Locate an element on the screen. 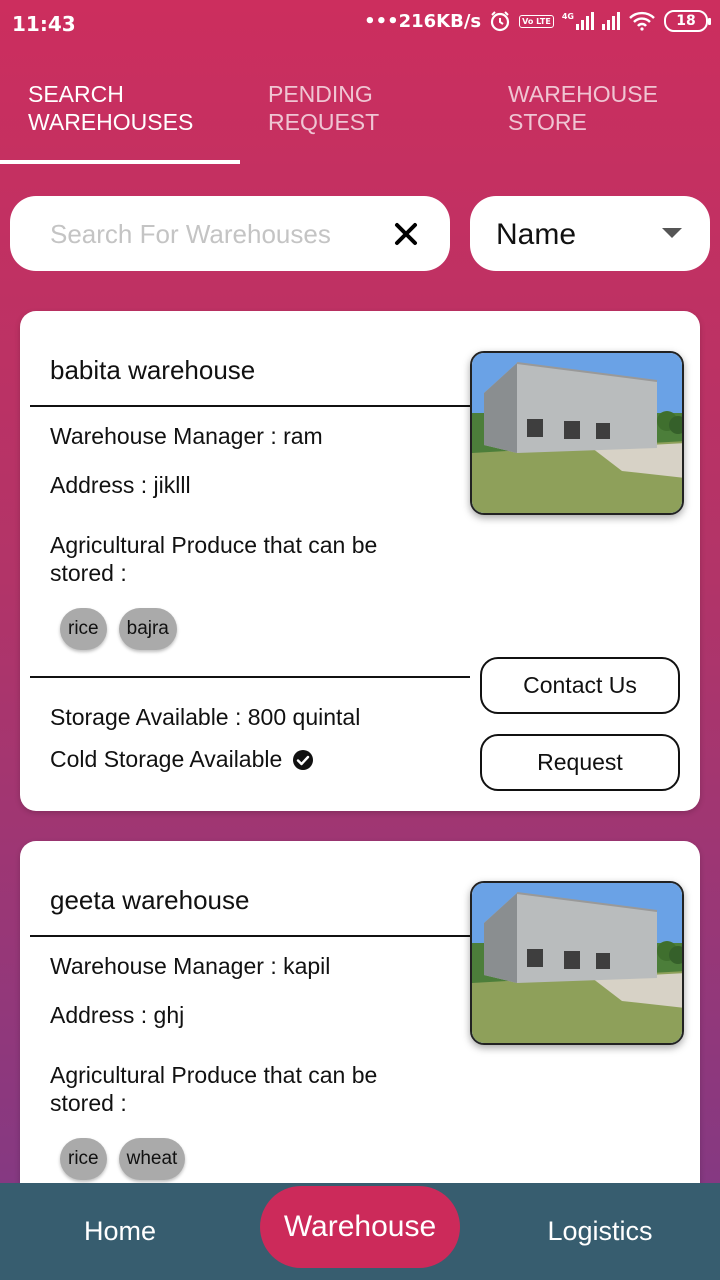 The height and width of the screenshot is (1280, 720). status-bar: 11:43 •••216KB/s Vo LTE 4G 18 is located at coordinates (360, 24).